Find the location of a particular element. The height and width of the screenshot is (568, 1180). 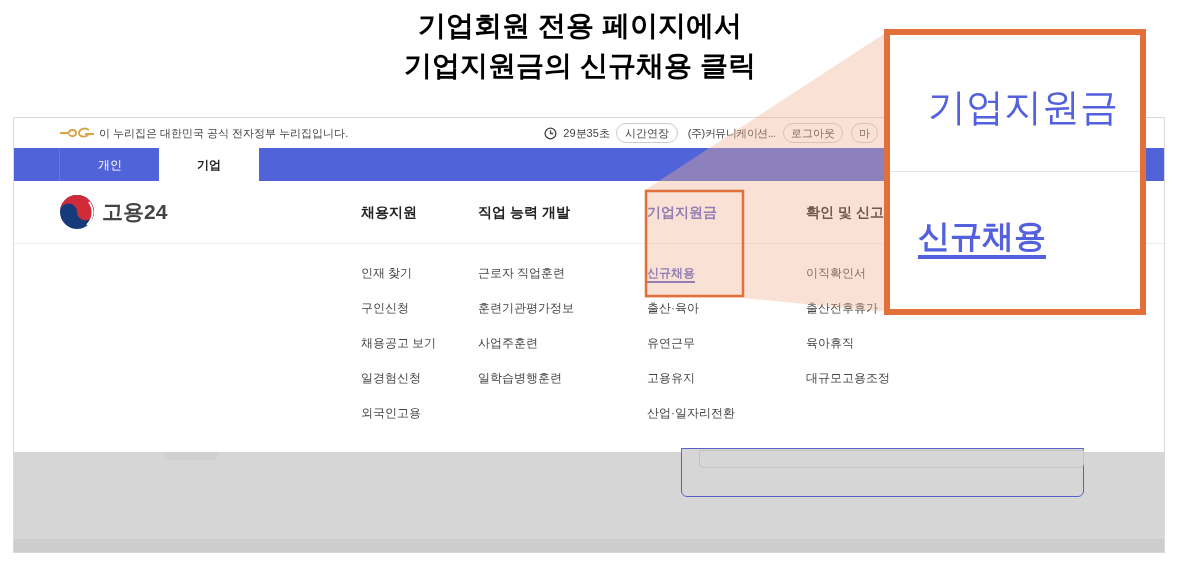

submenu-link: 고용유지 is located at coordinates (671, 386).